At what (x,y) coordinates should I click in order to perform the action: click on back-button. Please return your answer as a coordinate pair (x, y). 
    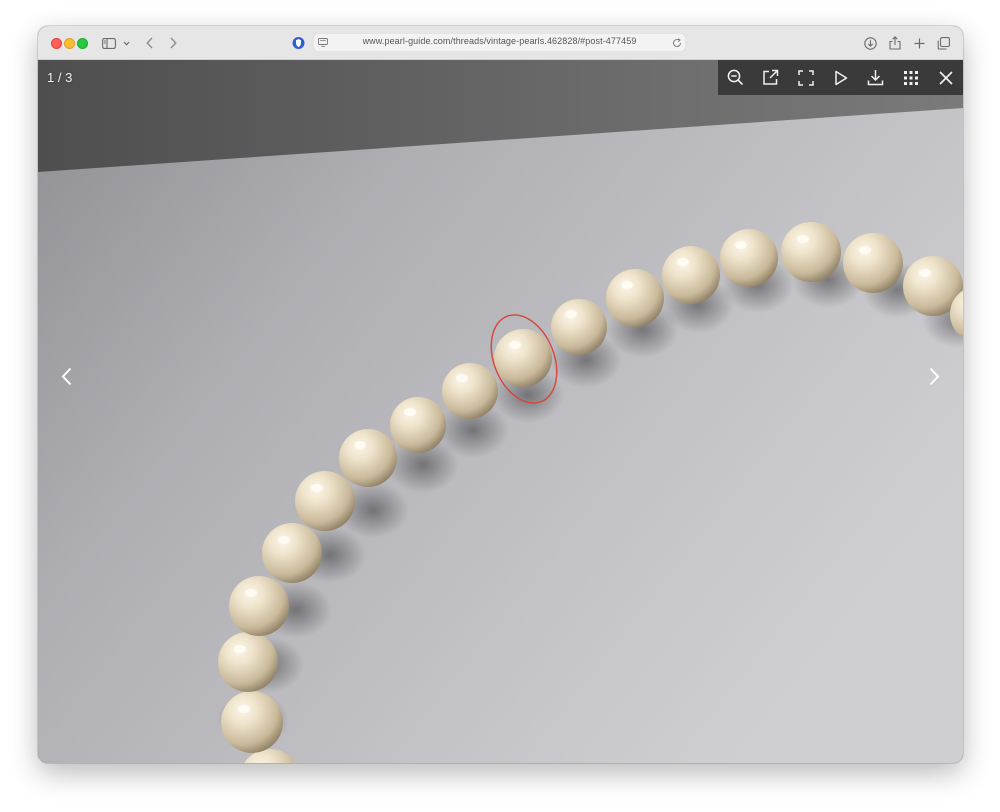
    Looking at the image, I should click on (149, 43).